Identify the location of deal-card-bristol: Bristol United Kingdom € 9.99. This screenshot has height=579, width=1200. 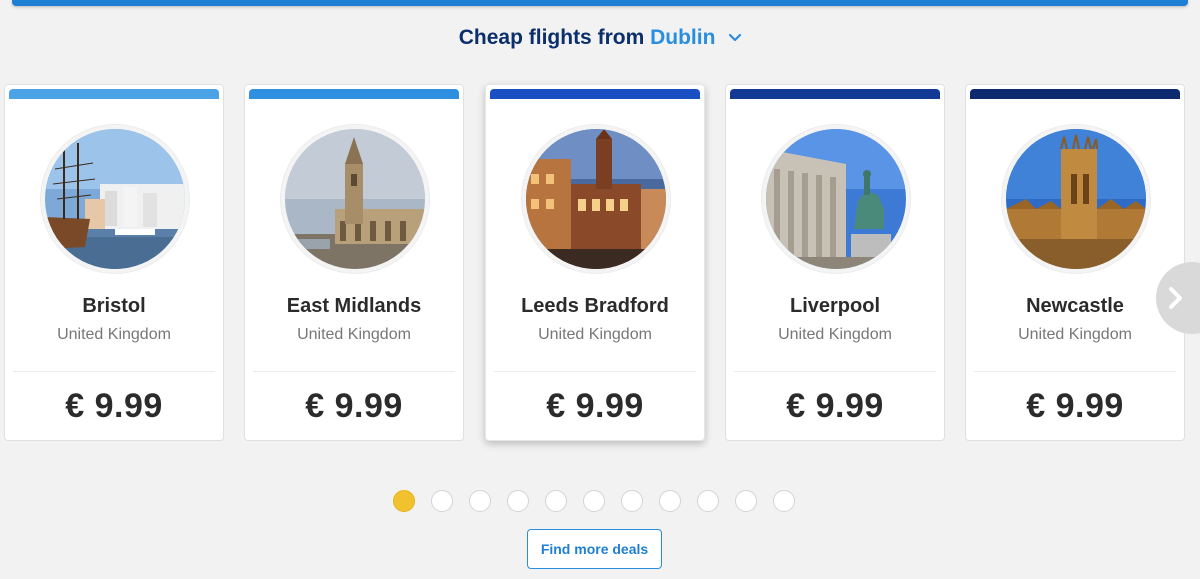
(114, 262).